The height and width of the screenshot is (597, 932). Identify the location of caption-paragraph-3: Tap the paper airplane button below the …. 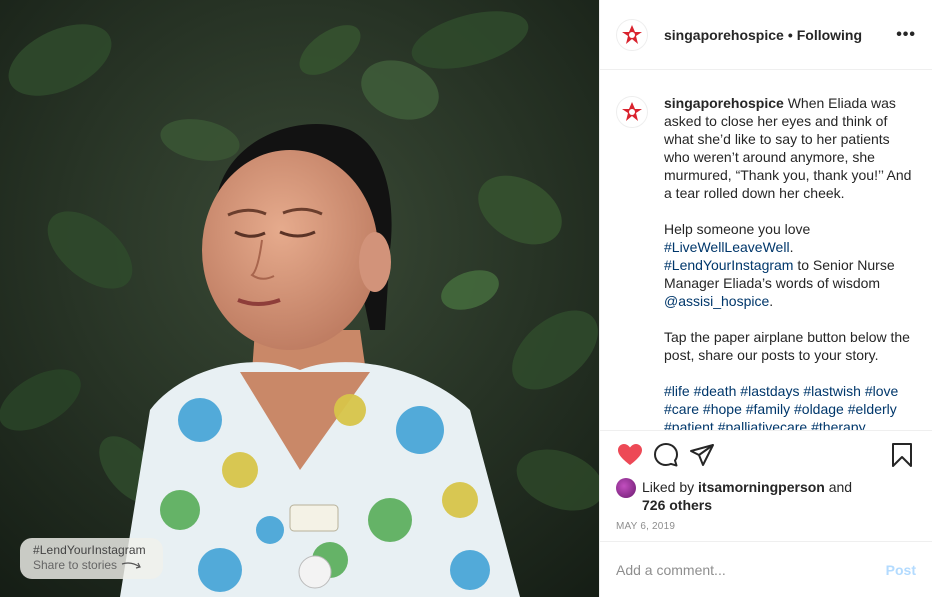
(787, 346).